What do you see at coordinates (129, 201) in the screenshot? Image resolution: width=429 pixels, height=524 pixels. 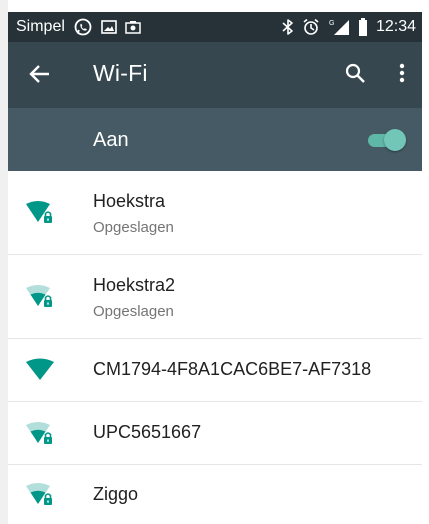 I see `network-name: Hoekstra` at bounding box center [129, 201].